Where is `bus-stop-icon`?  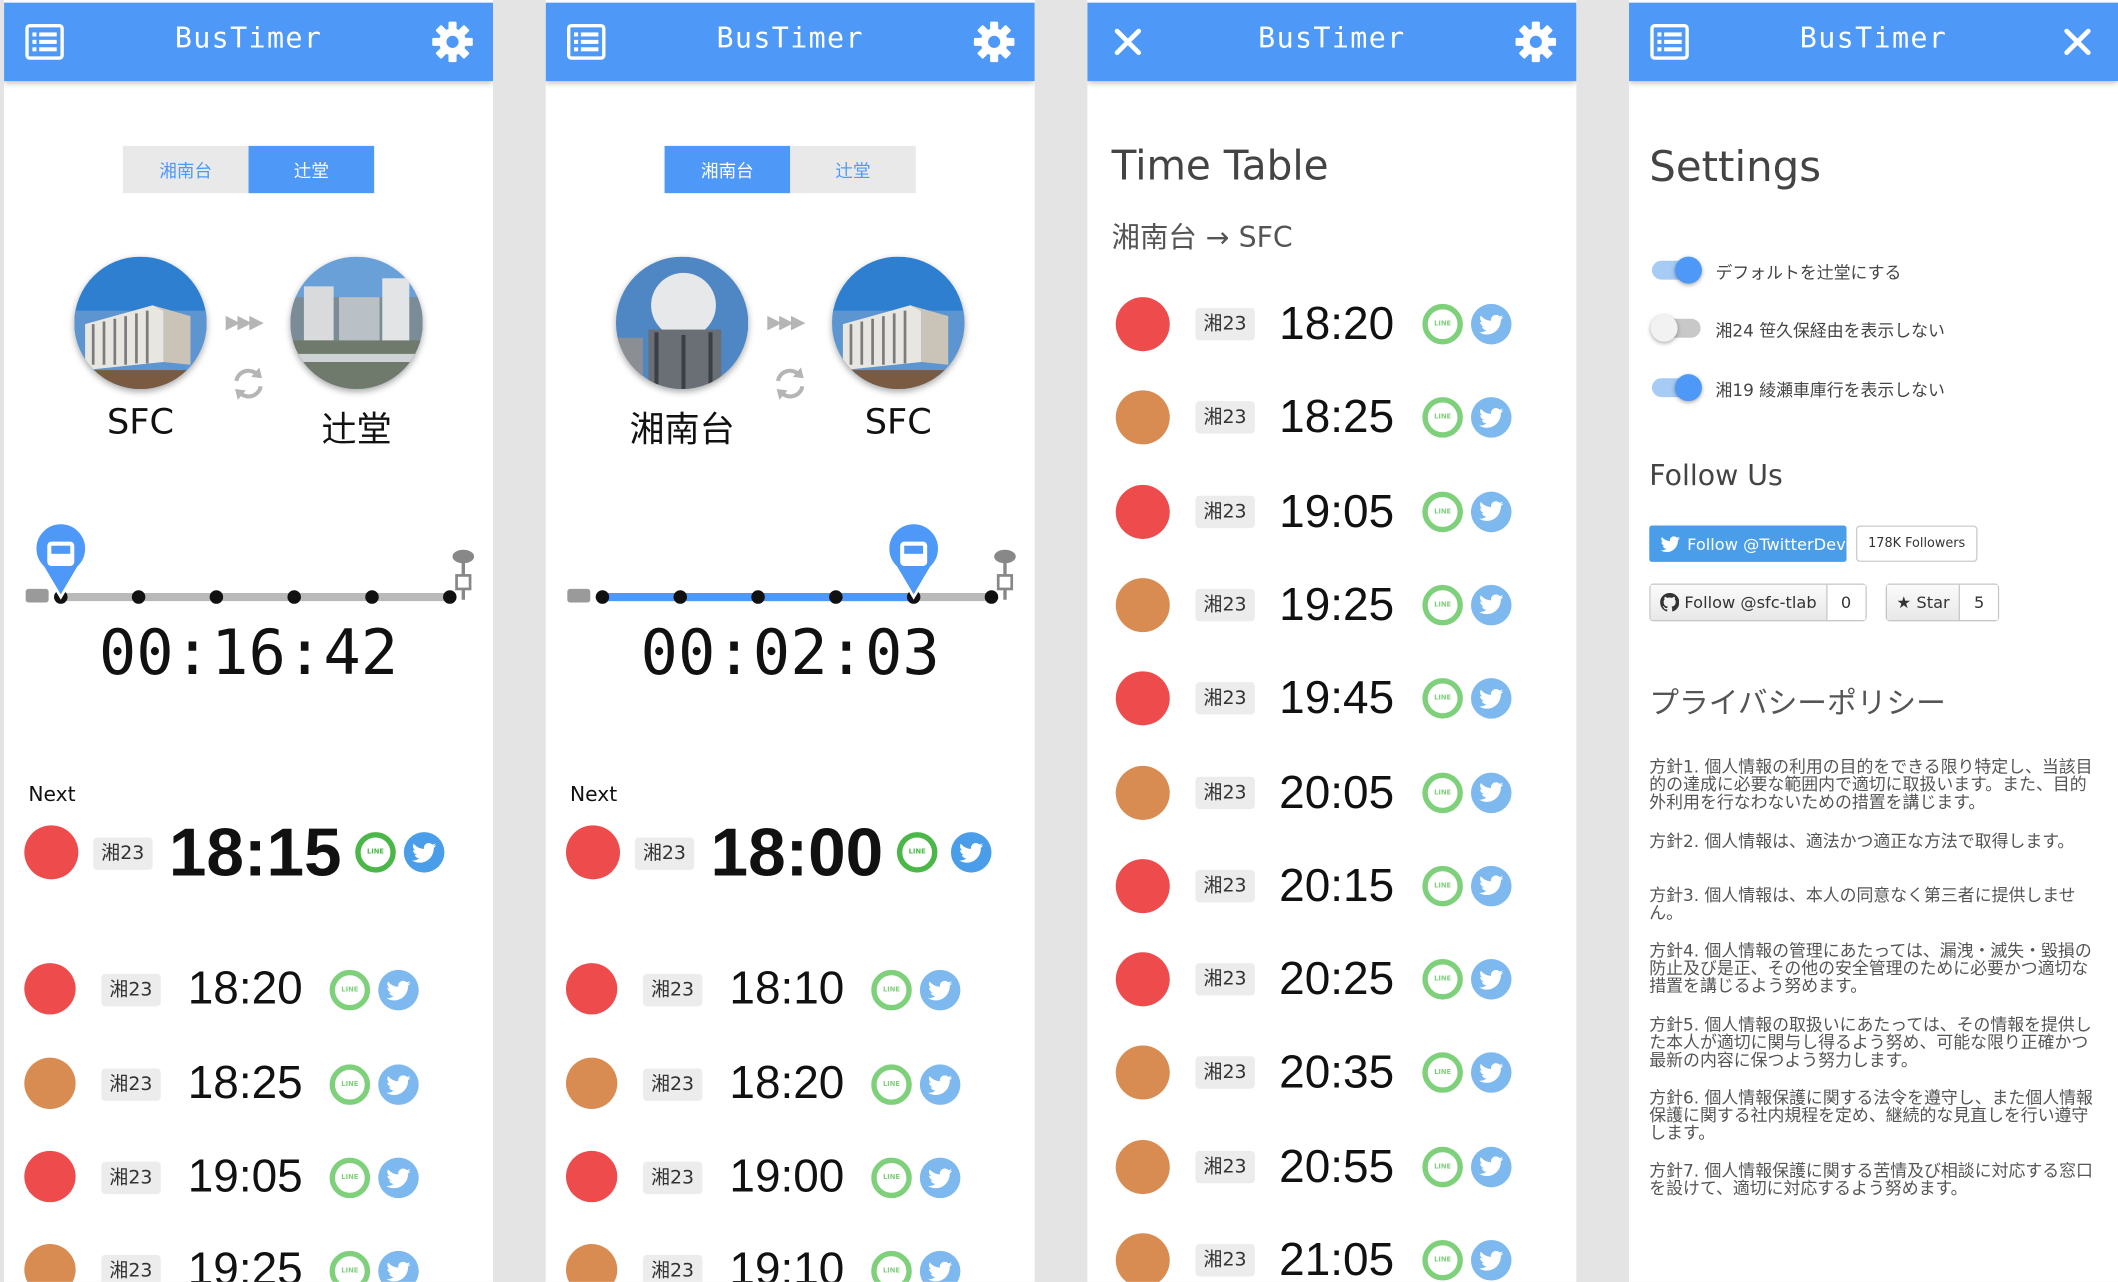 bus-stop-icon is located at coordinates (463, 574).